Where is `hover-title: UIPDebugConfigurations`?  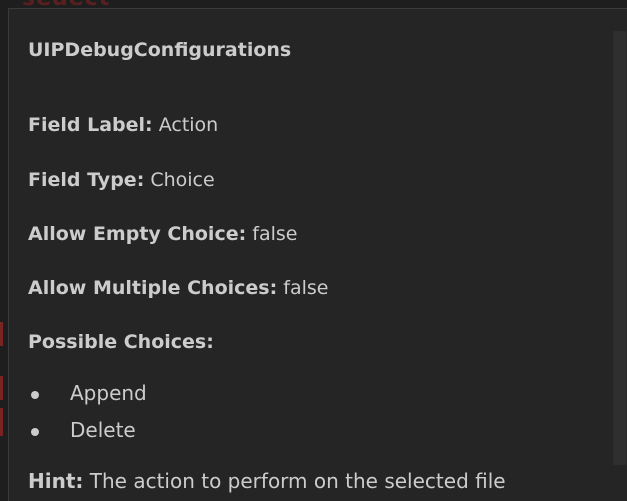
hover-title: UIPDebugConfigurations is located at coordinates (160, 50).